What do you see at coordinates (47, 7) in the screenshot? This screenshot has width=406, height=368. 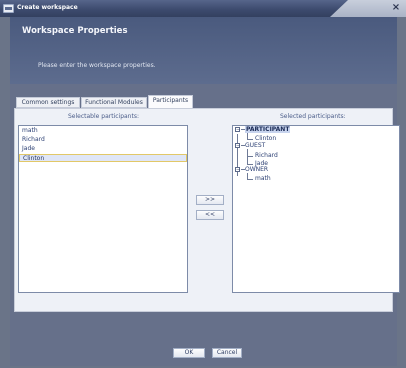 I see `window-title: Create workspace` at bounding box center [47, 7].